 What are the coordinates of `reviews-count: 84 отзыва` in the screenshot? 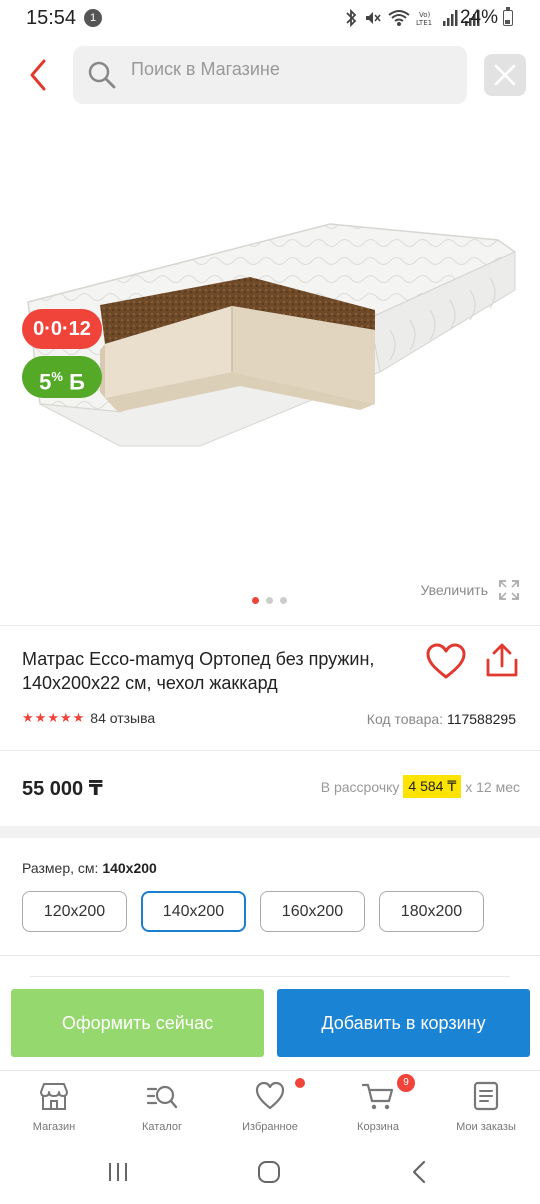 It's located at (122, 718).